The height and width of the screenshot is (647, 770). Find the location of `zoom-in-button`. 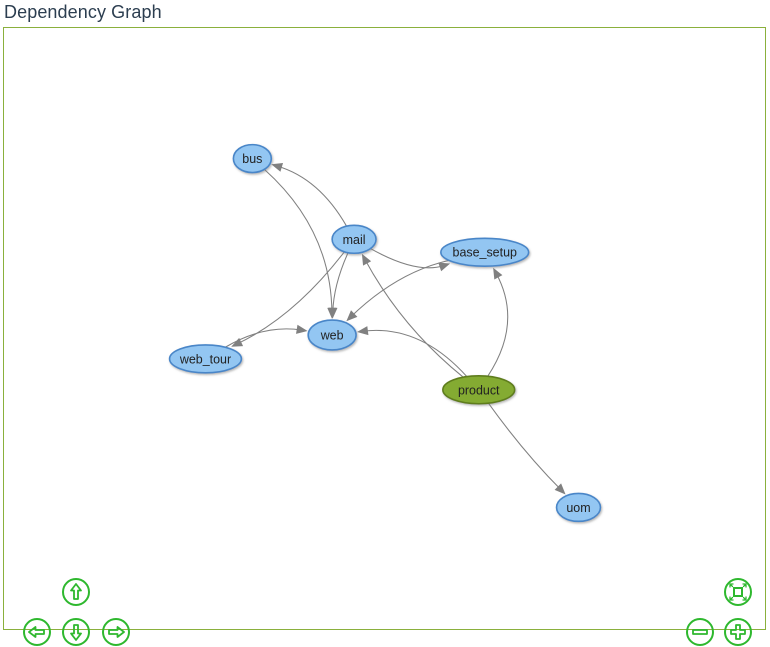

zoom-in-button is located at coordinates (738, 632).